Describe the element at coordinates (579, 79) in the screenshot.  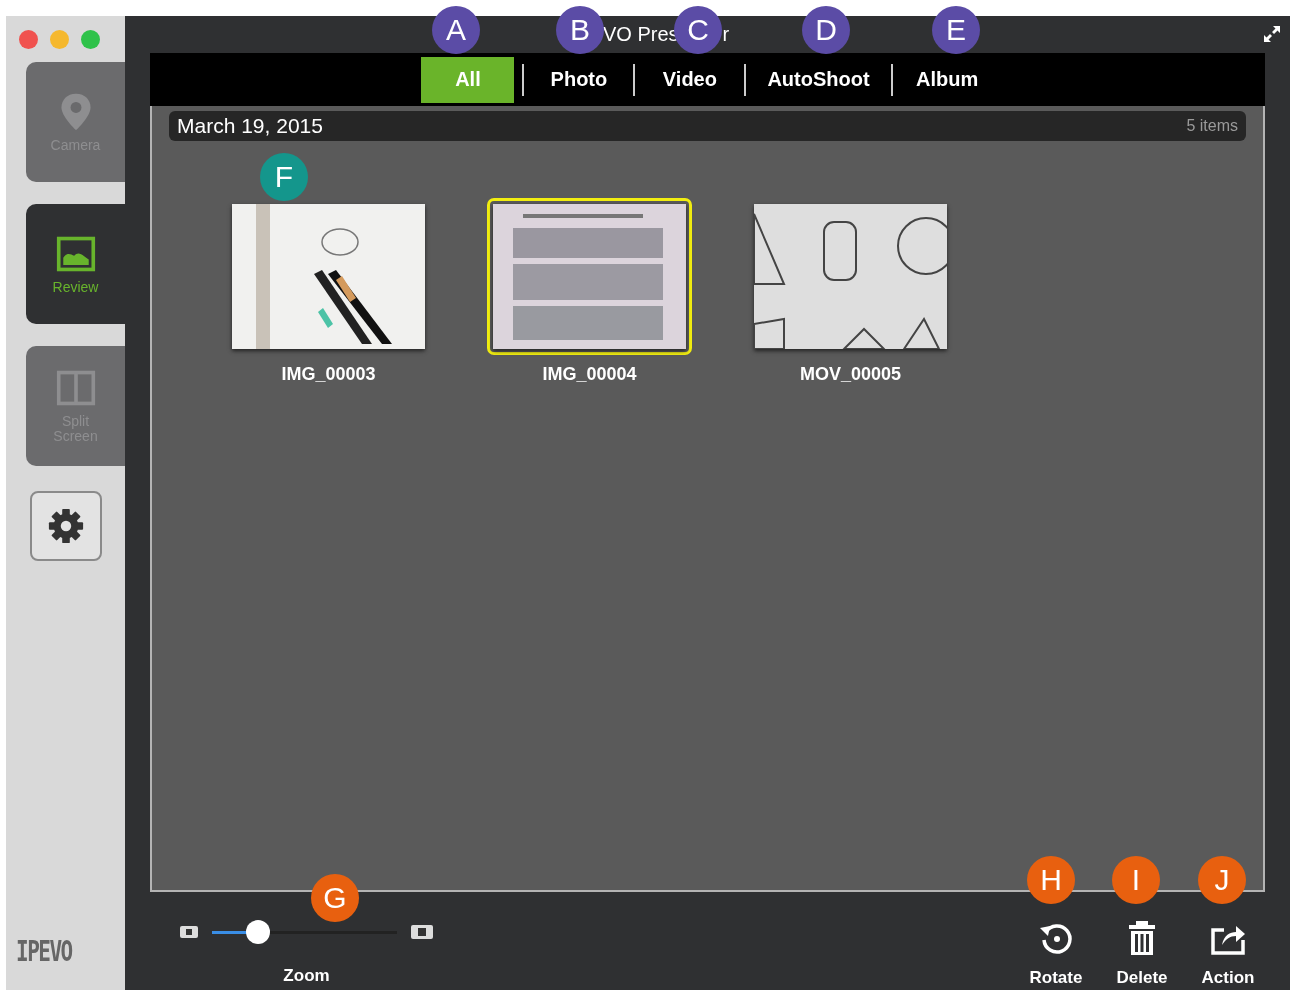
I see `filter-tab: Photo` at that location.